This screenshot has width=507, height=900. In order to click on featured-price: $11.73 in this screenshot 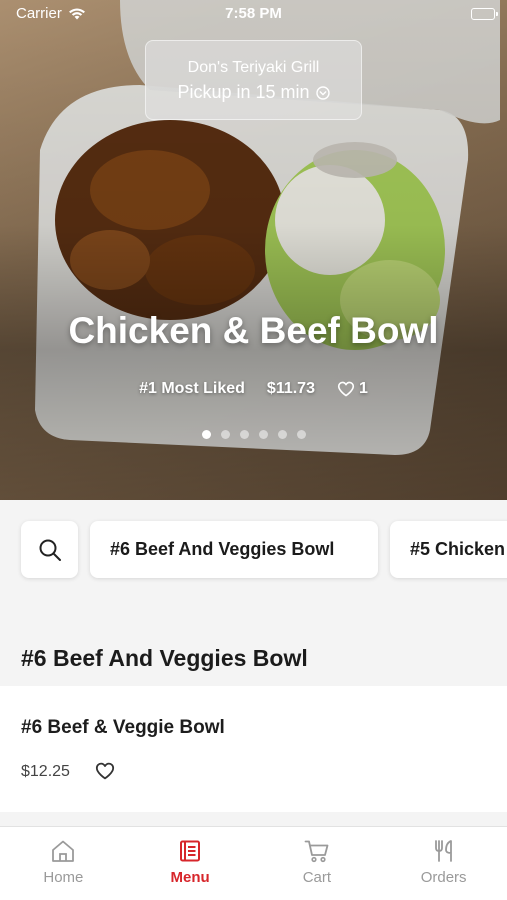, I will do `click(290, 388)`.